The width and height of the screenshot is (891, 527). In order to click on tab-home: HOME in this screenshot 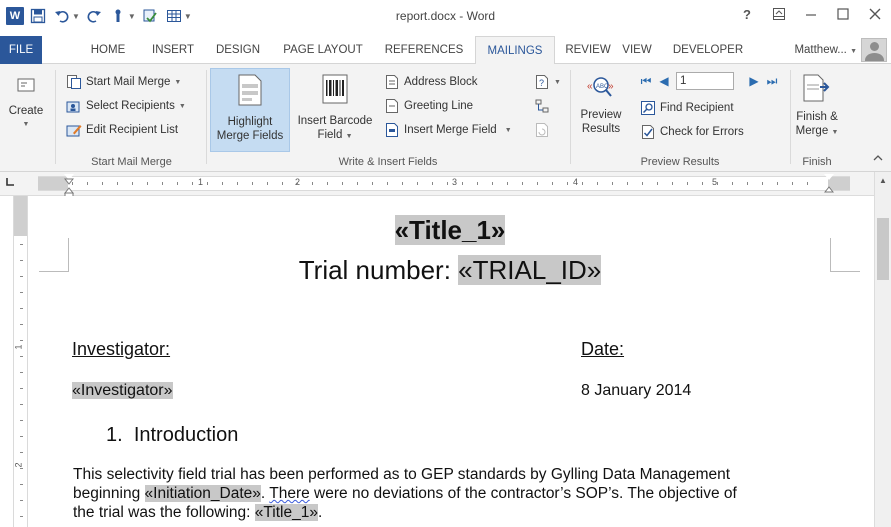, I will do `click(108, 50)`.